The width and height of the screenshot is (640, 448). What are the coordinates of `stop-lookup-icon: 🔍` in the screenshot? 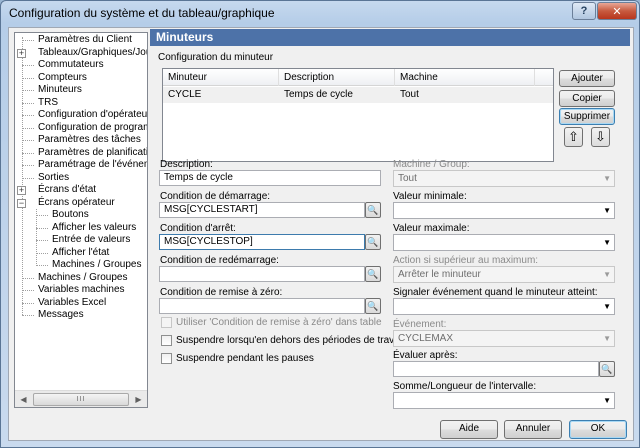 It's located at (373, 242).